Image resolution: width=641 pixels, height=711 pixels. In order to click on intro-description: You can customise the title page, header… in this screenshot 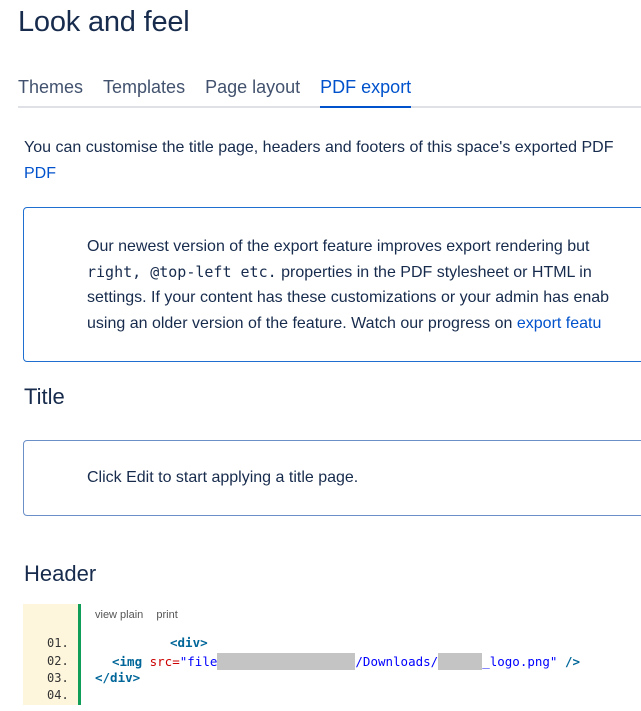, I will do `click(332, 161)`.